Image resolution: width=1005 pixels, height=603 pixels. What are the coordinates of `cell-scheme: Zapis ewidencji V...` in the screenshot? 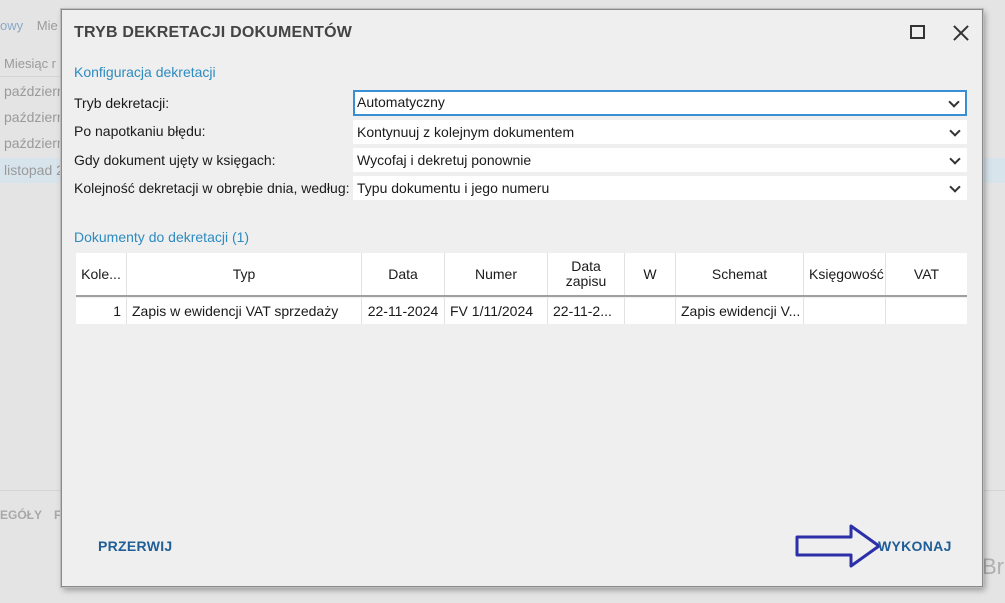 It's located at (740, 311).